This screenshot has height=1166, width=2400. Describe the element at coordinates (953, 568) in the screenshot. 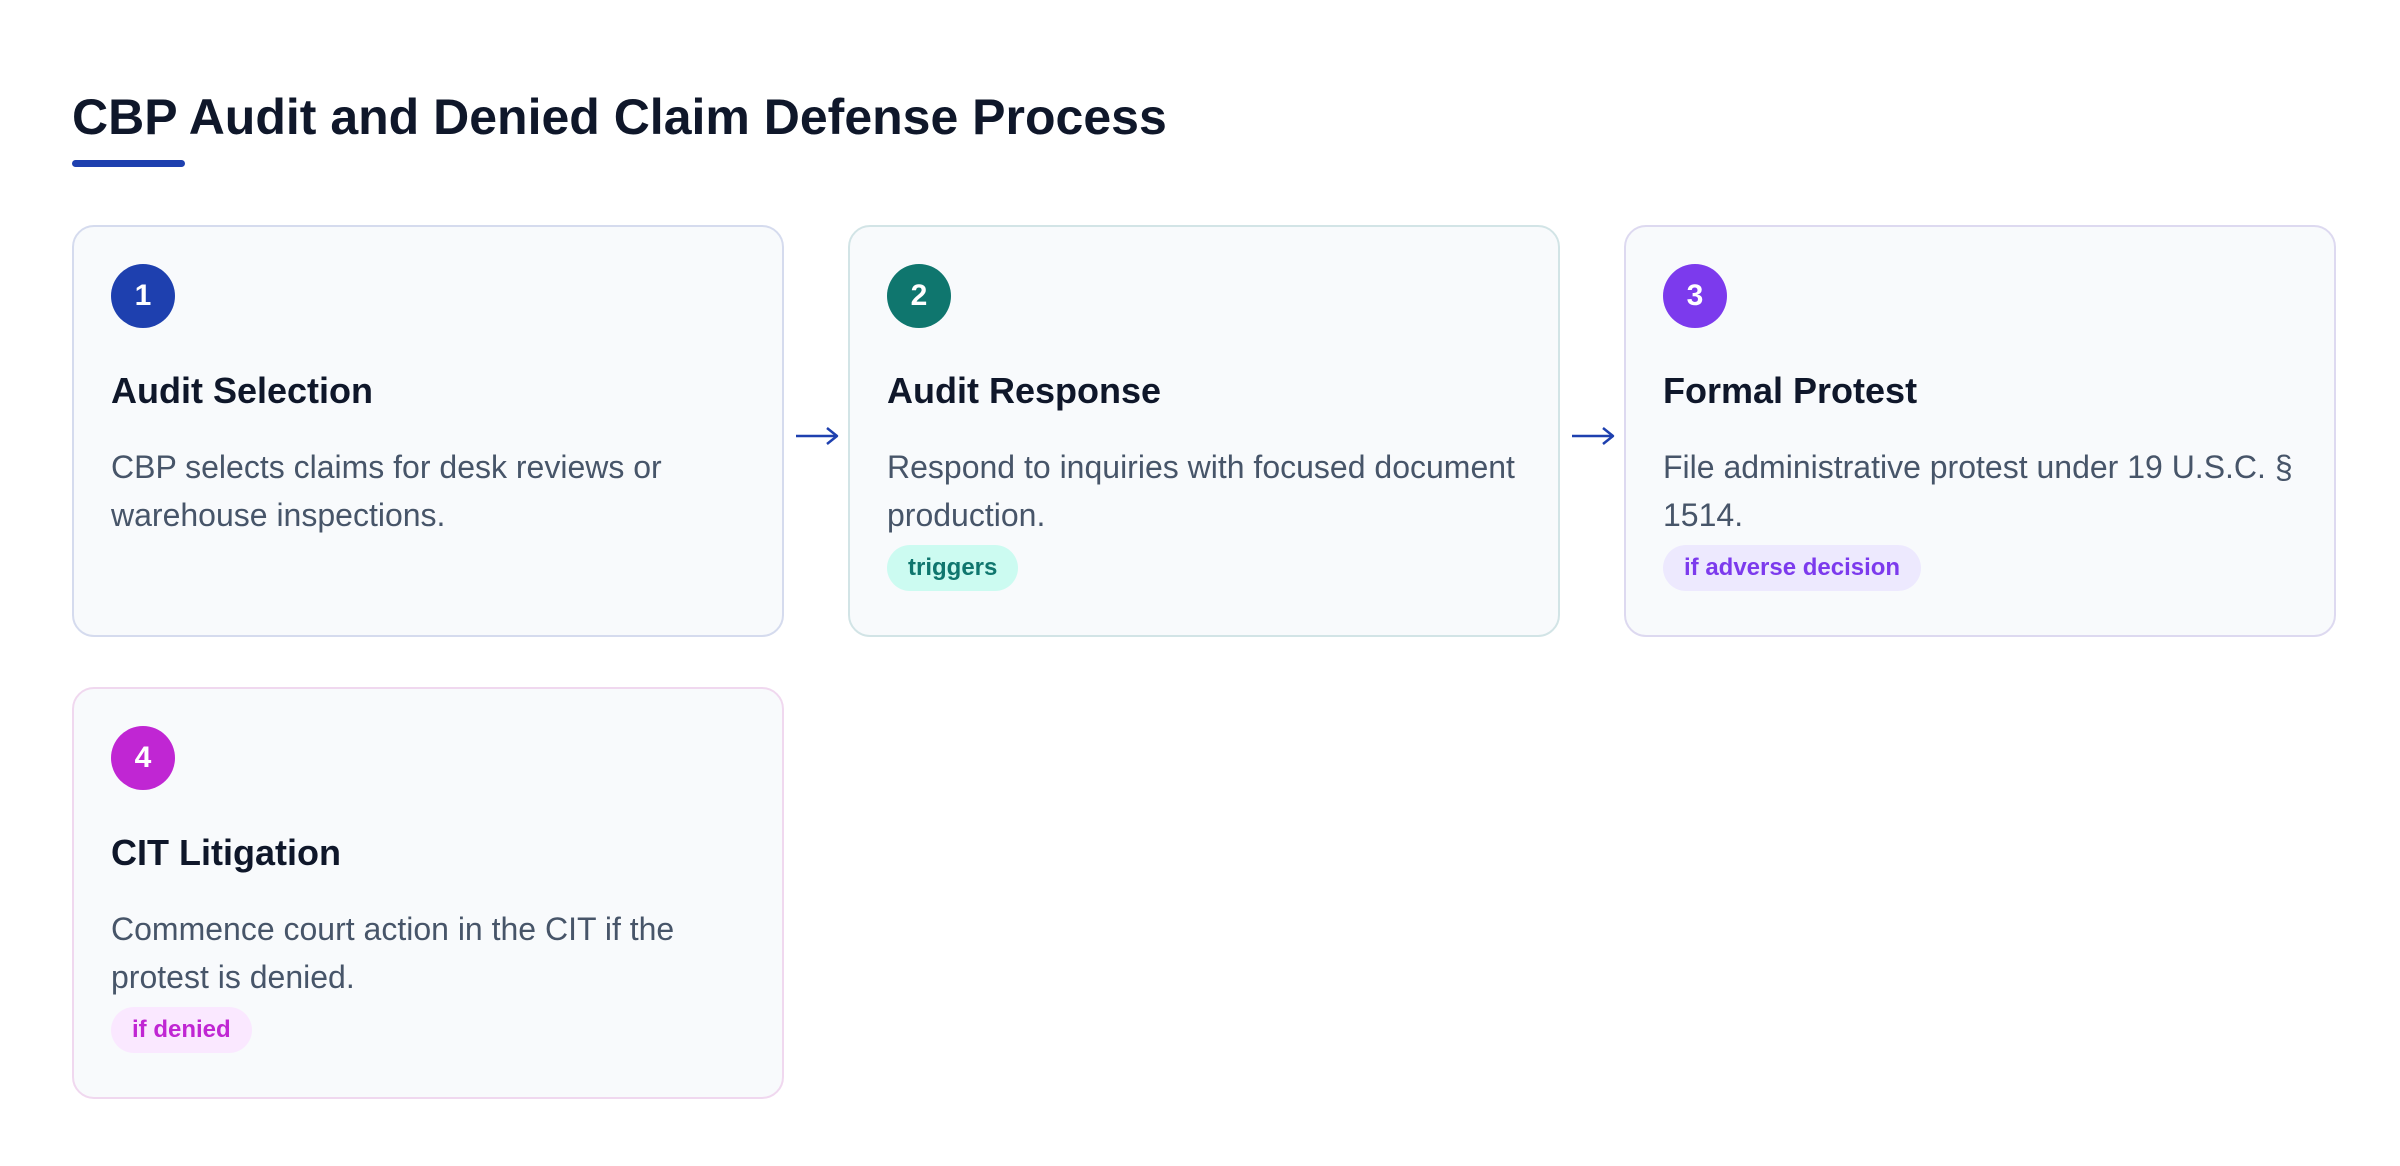

I see `step-tag: triggers` at that location.